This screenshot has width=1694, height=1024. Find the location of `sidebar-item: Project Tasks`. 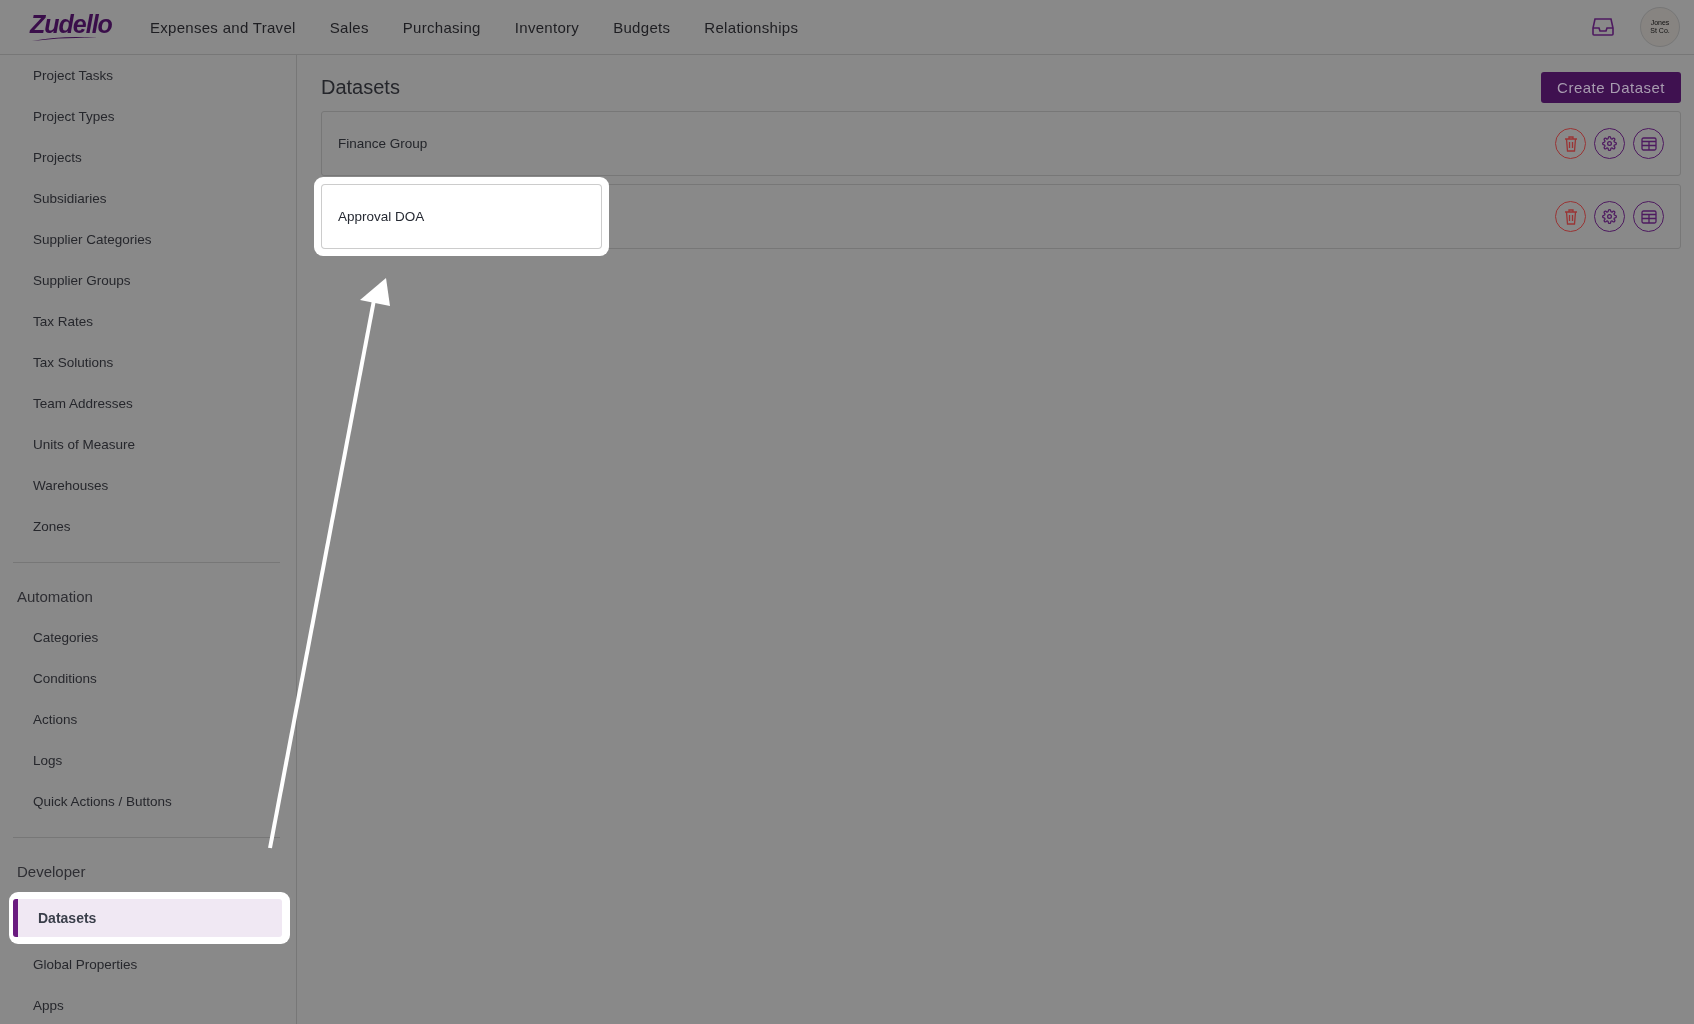

sidebar-item: Project Tasks is located at coordinates (146, 75).